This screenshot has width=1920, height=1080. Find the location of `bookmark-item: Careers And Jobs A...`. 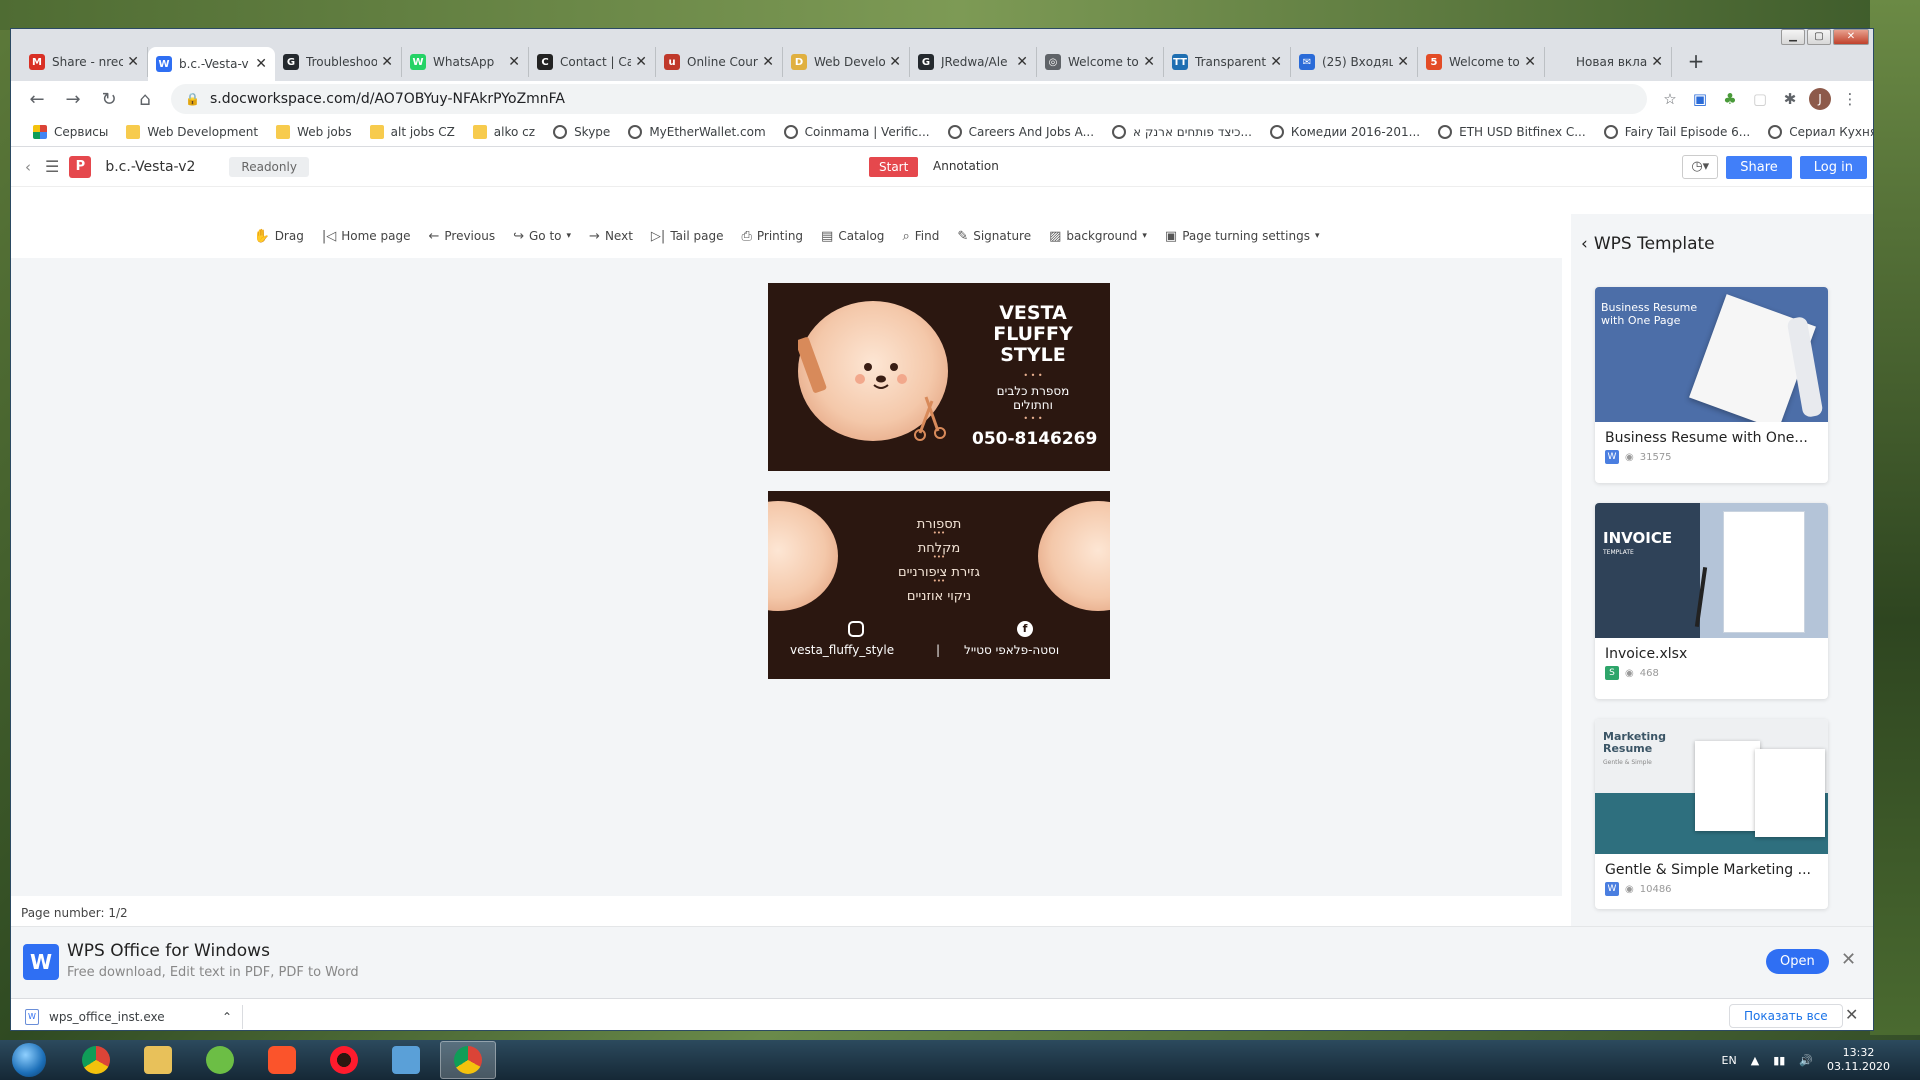

bookmark-item: Careers And Jobs A... is located at coordinates (1021, 132).